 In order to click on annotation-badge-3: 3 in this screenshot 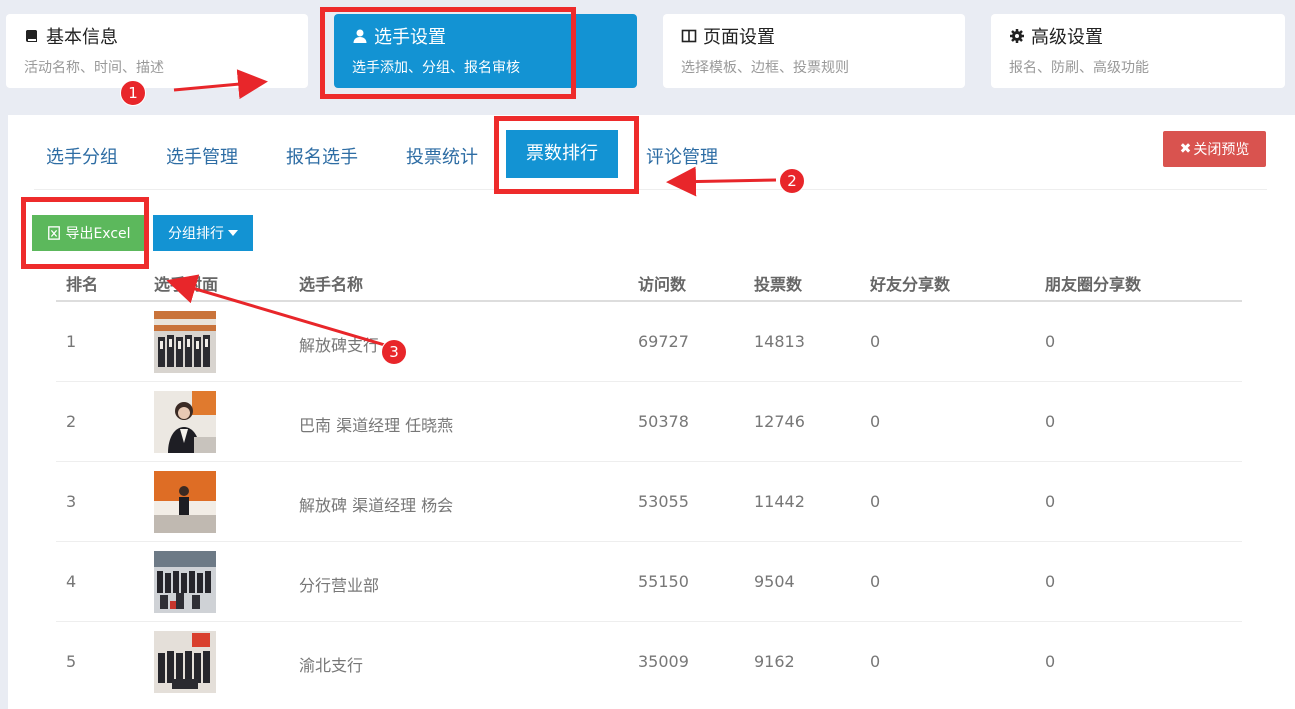, I will do `click(394, 352)`.